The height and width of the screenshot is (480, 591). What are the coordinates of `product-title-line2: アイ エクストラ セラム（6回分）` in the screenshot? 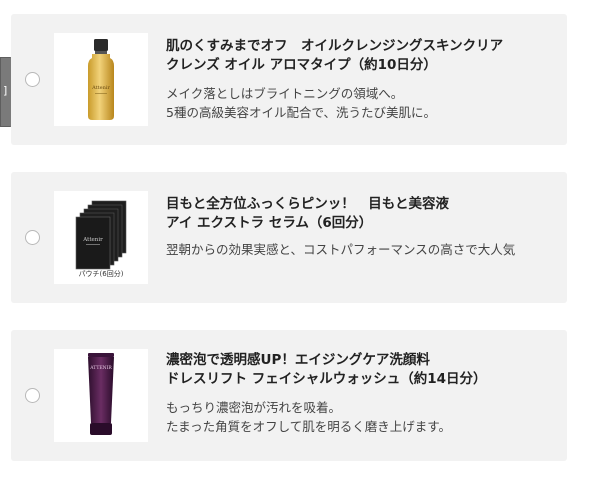 It's located at (269, 223).